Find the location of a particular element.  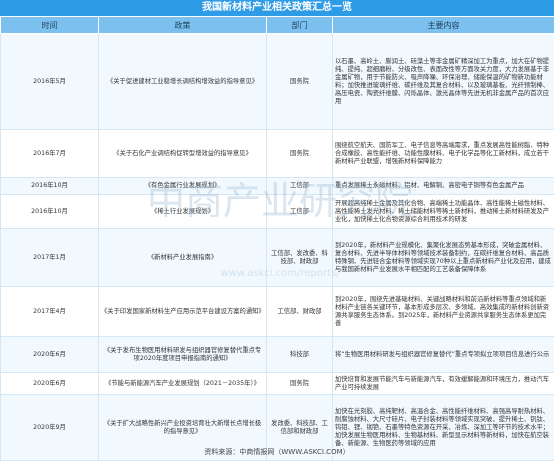

row-policy: 《关于印发国家新材料生产应用示范平台建设方案的通知》 is located at coordinates (183, 312).